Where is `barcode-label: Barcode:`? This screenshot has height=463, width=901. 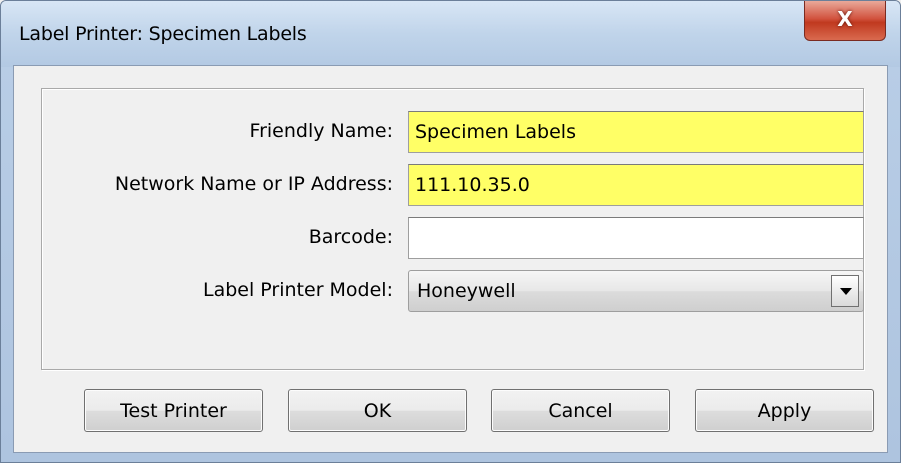 barcode-label: Barcode: is located at coordinates (350, 237).